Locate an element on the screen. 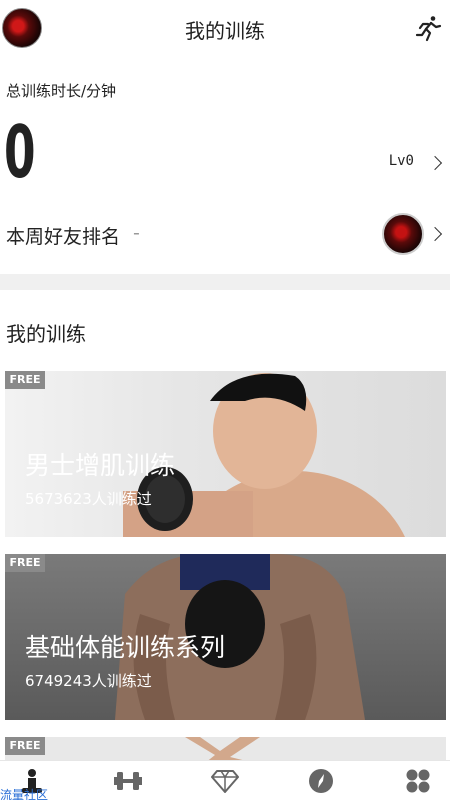  rank-friend-avatar is located at coordinates (403, 234).